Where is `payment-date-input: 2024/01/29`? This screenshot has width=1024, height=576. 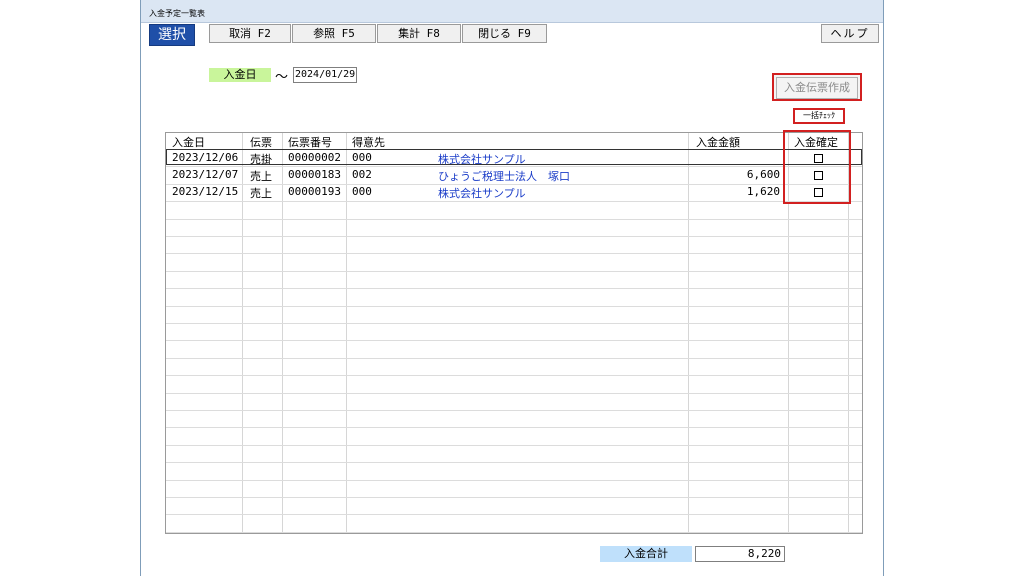 payment-date-input: 2024/01/29 is located at coordinates (325, 75).